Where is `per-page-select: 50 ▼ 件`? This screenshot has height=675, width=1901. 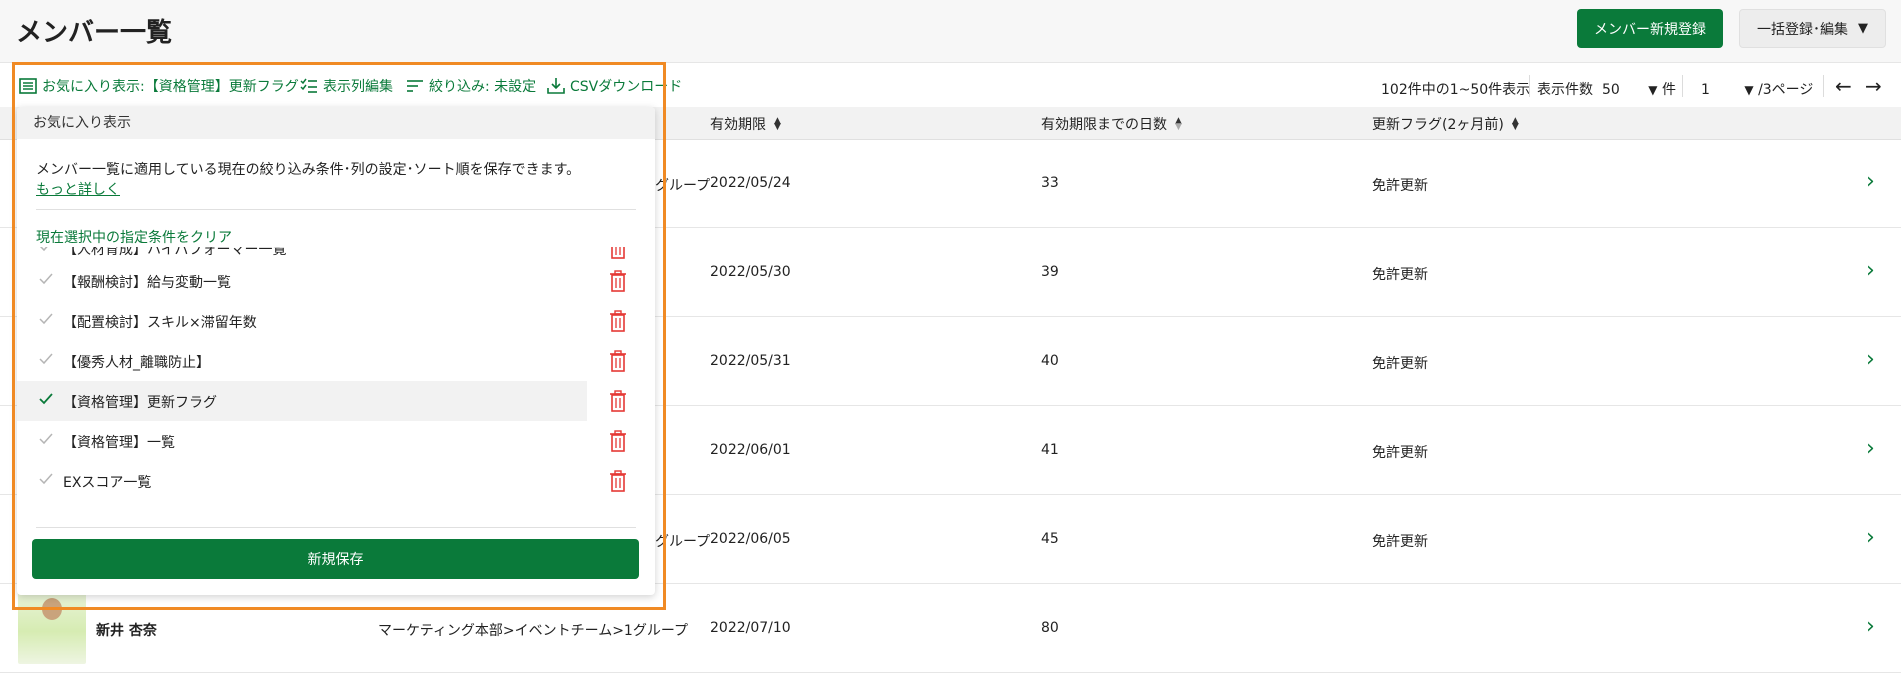
per-page-select: 50 ▼ 件 is located at coordinates (1639, 89).